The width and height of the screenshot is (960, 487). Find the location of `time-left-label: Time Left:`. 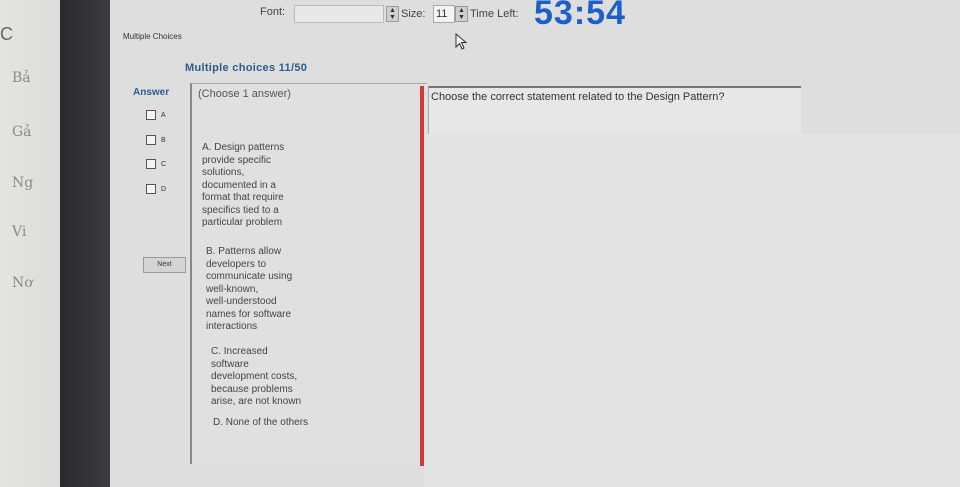

time-left-label: Time Left: is located at coordinates (494, 14).